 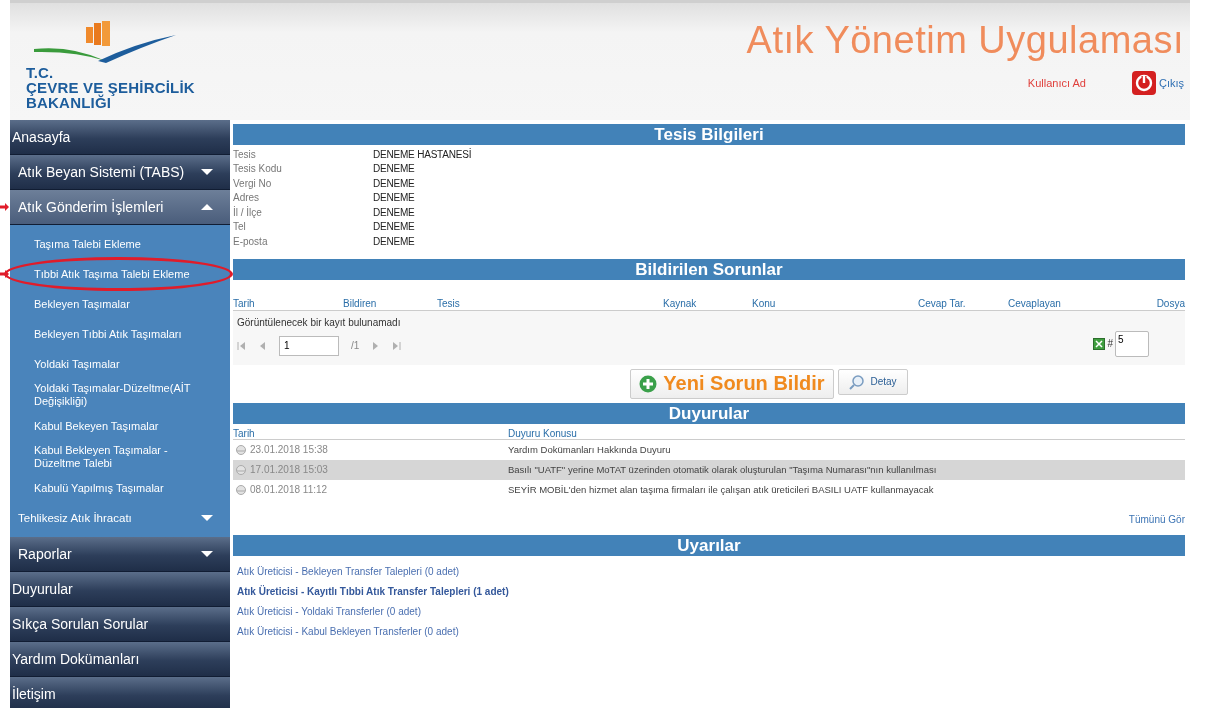 What do you see at coordinates (252, 183) in the screenshot?
I see `field-label: Vergi No` at bounding box center [252, 183].